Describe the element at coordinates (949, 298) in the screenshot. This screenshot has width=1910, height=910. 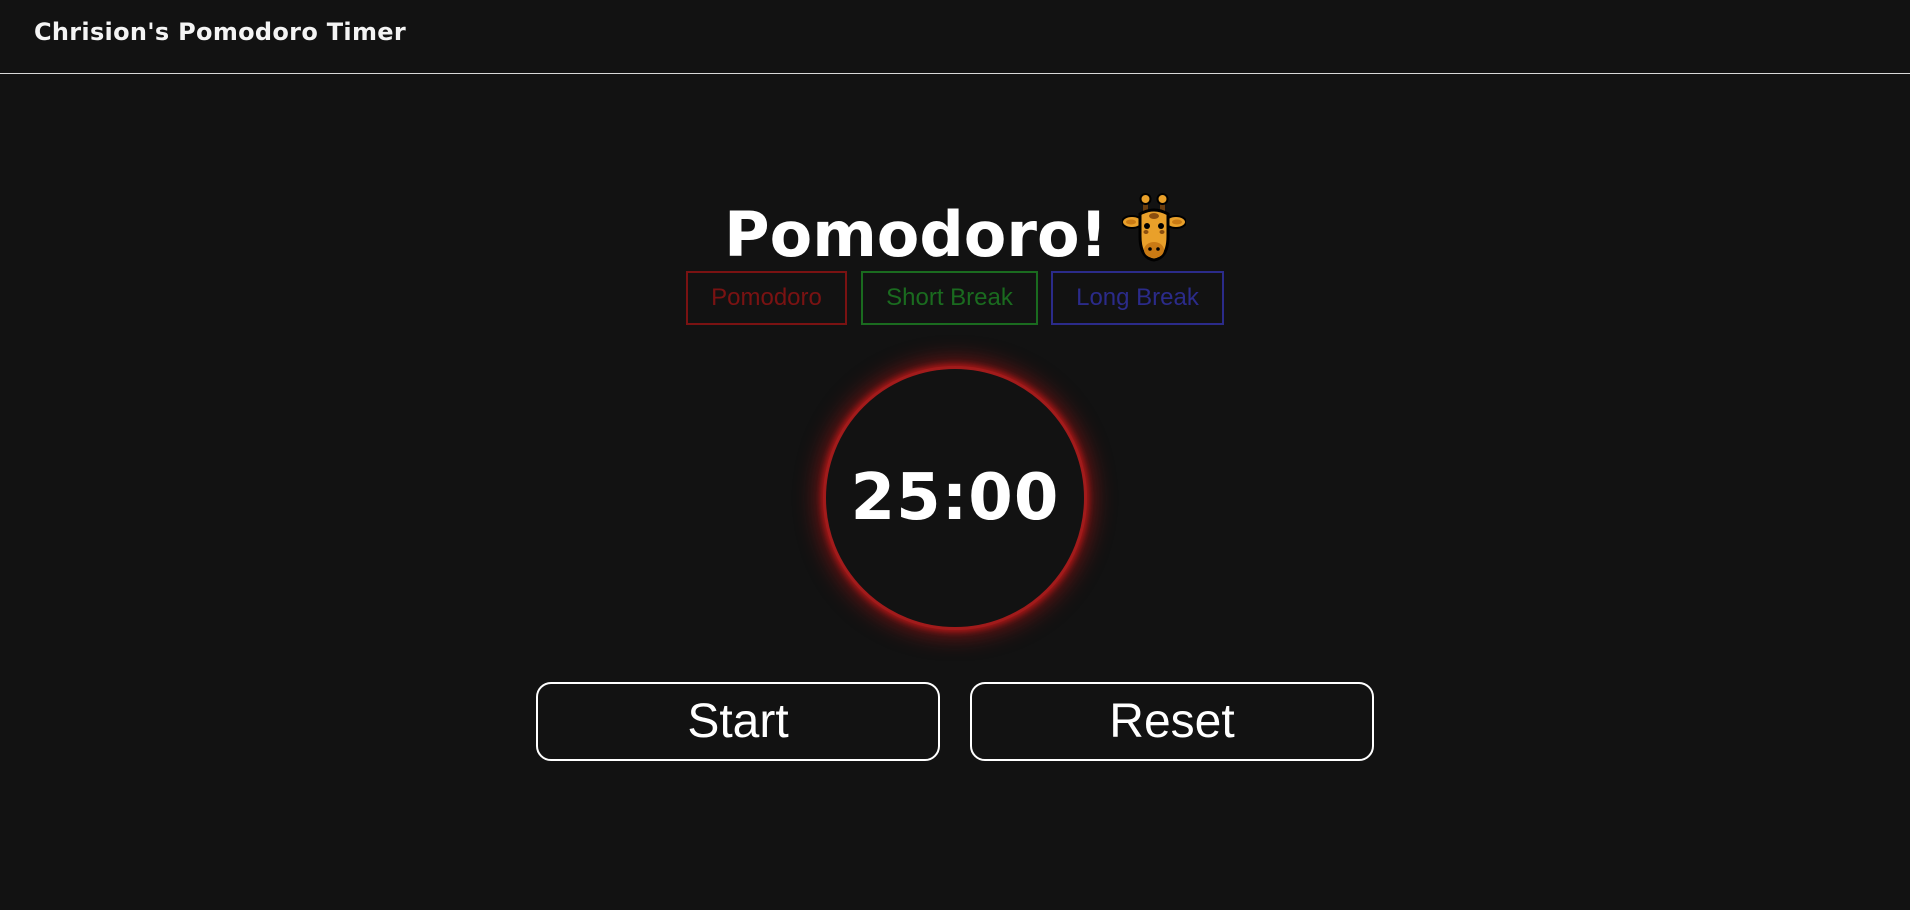
I see `short-break-mode-button: Short Break` at that location.